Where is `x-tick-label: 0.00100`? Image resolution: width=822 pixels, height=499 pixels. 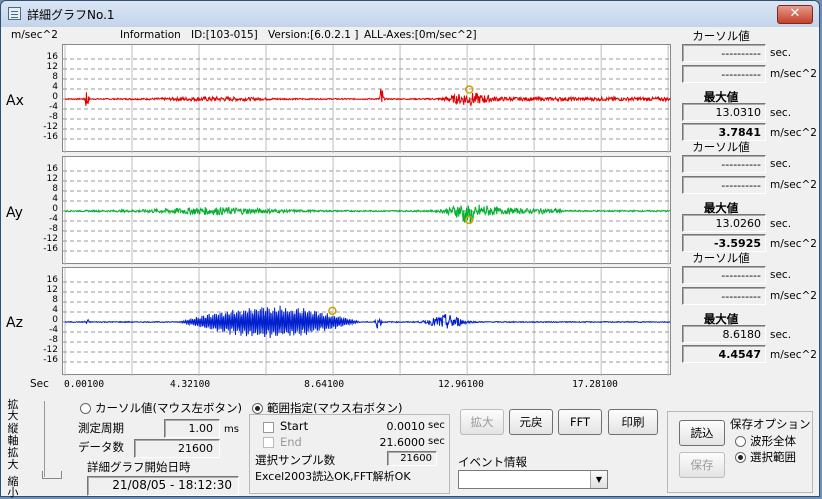 x-tick-label: 0.00100 is located at coordinates (84, 384).